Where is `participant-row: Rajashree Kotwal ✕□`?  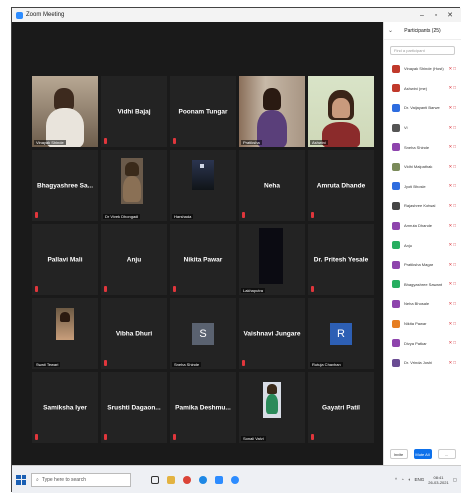
participant-row: Rajashree Kotwal ✕□ is located at coordinates (422, 206).